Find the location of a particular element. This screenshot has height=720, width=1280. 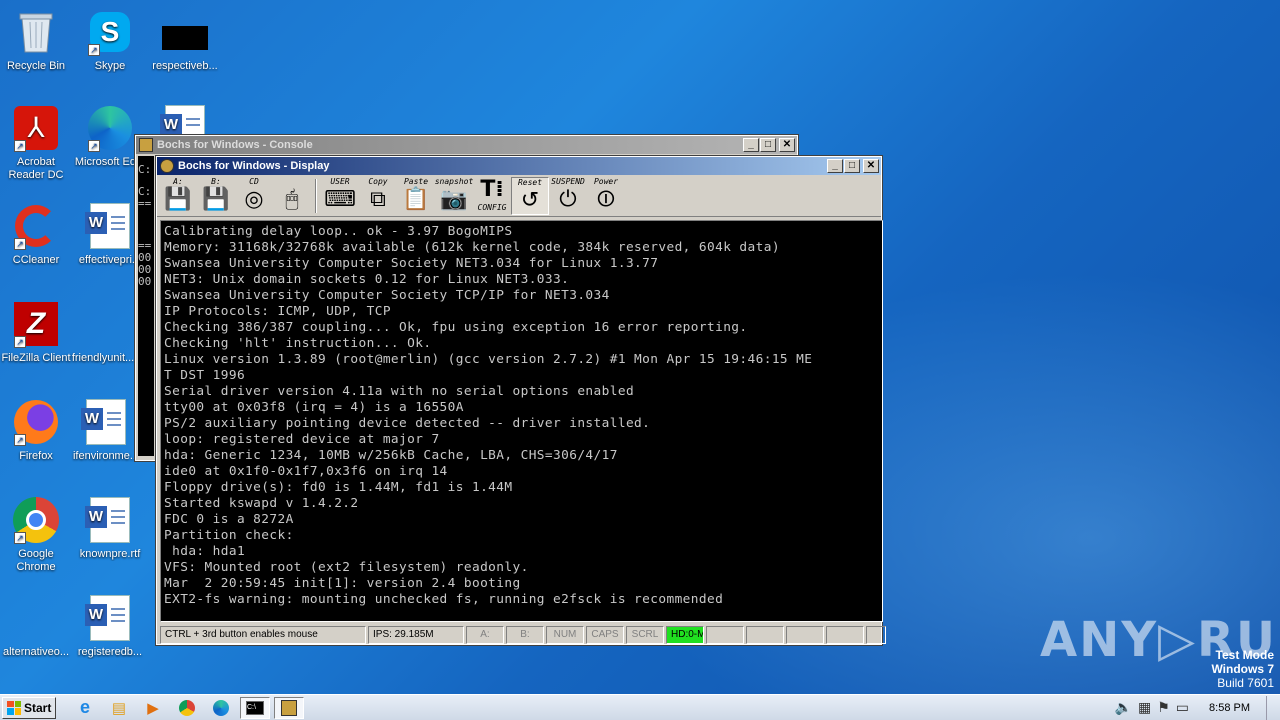

display-titlebar: Bochs for Windows - Display _ □ ✕ is located at coordinates (519, 166).